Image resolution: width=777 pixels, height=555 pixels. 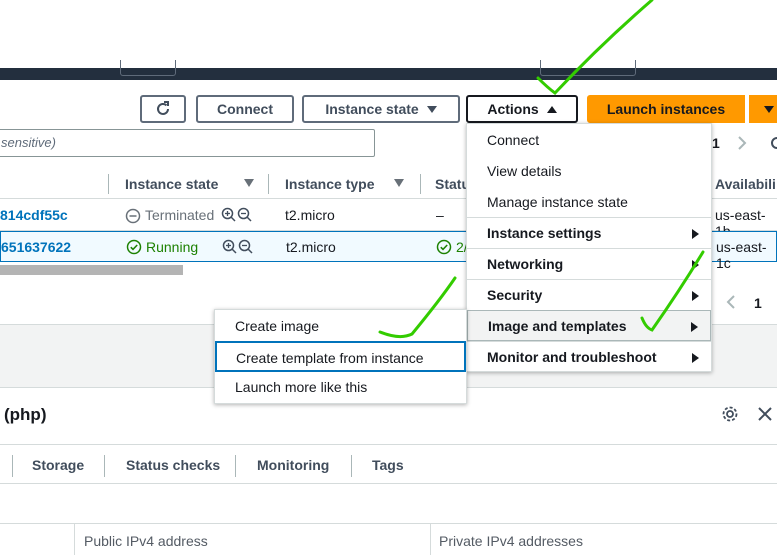 I want to click on launch-instances-label: Launch instances, so click(x=666, y=109).